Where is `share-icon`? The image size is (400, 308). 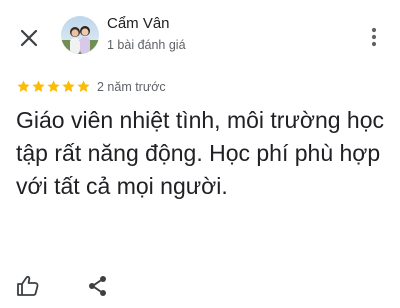 share-icon is located at coordinates (97, 286).